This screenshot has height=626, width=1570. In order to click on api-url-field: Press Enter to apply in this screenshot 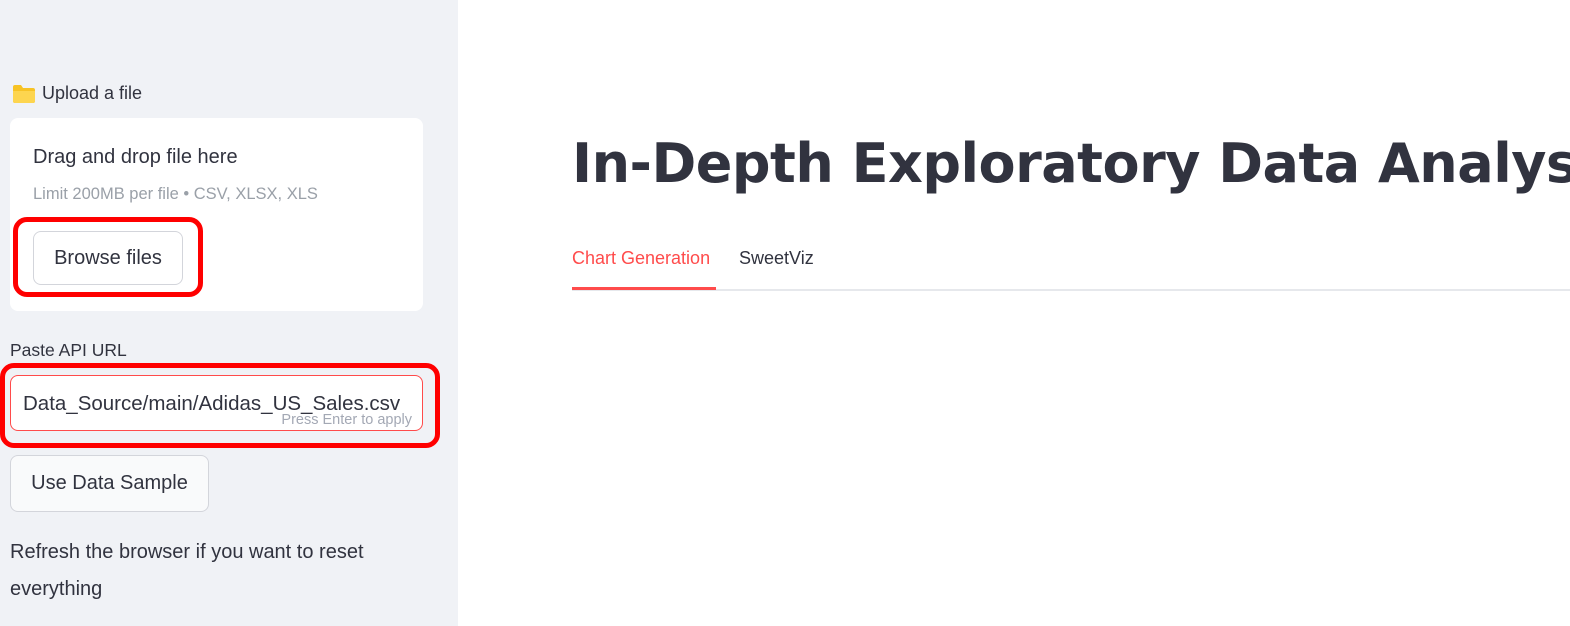, I will do `click(216, 403)`.